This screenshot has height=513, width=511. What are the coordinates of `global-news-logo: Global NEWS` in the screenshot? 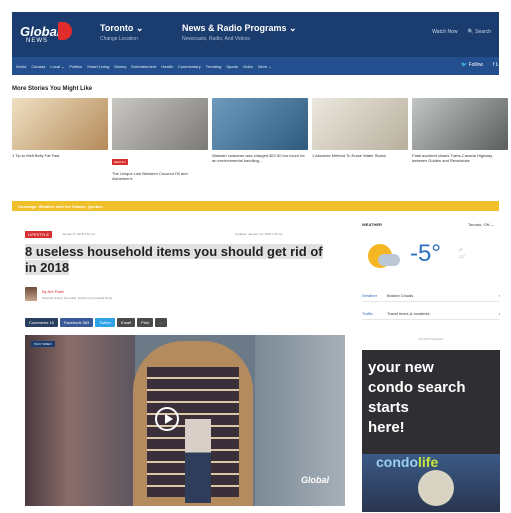 It's located at (37, 34).